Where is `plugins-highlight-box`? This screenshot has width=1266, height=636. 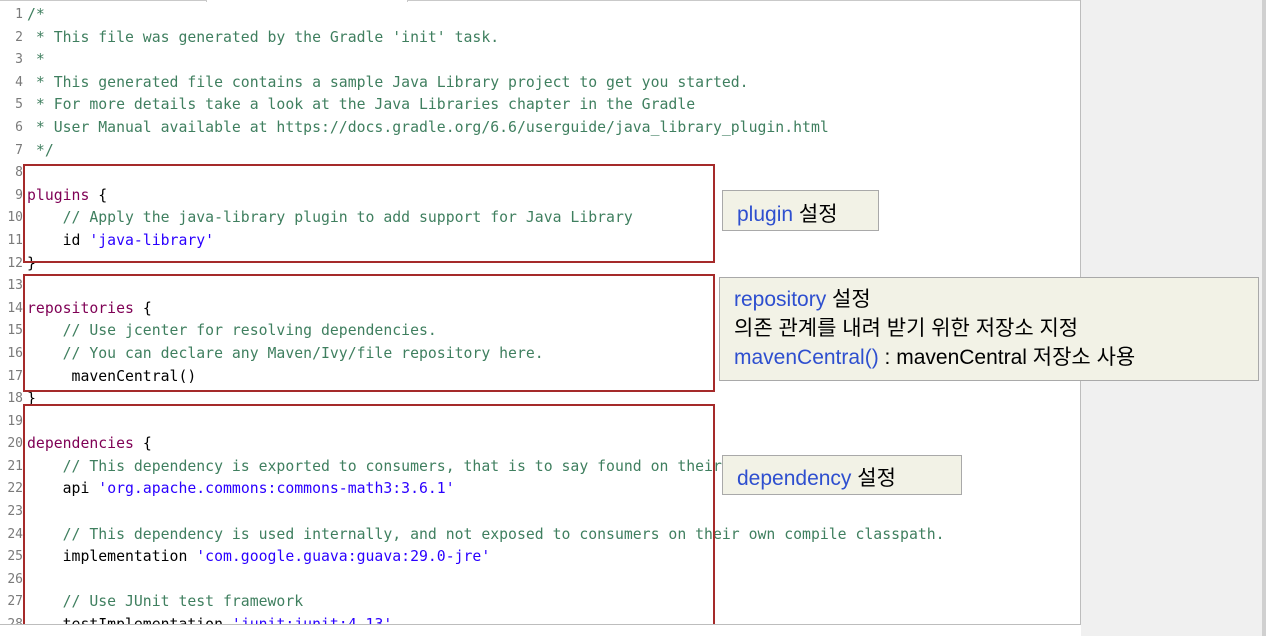
plugins-highlight-box is located at coordinates (369, 213).